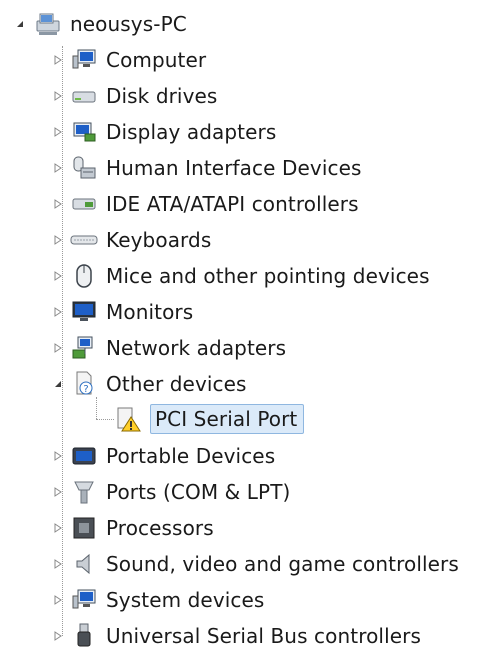 Image resolution: width=492 pixels, height=652 pixels. I want to click on tree-item-display-adapters: Display adapters, so click(164, 132).